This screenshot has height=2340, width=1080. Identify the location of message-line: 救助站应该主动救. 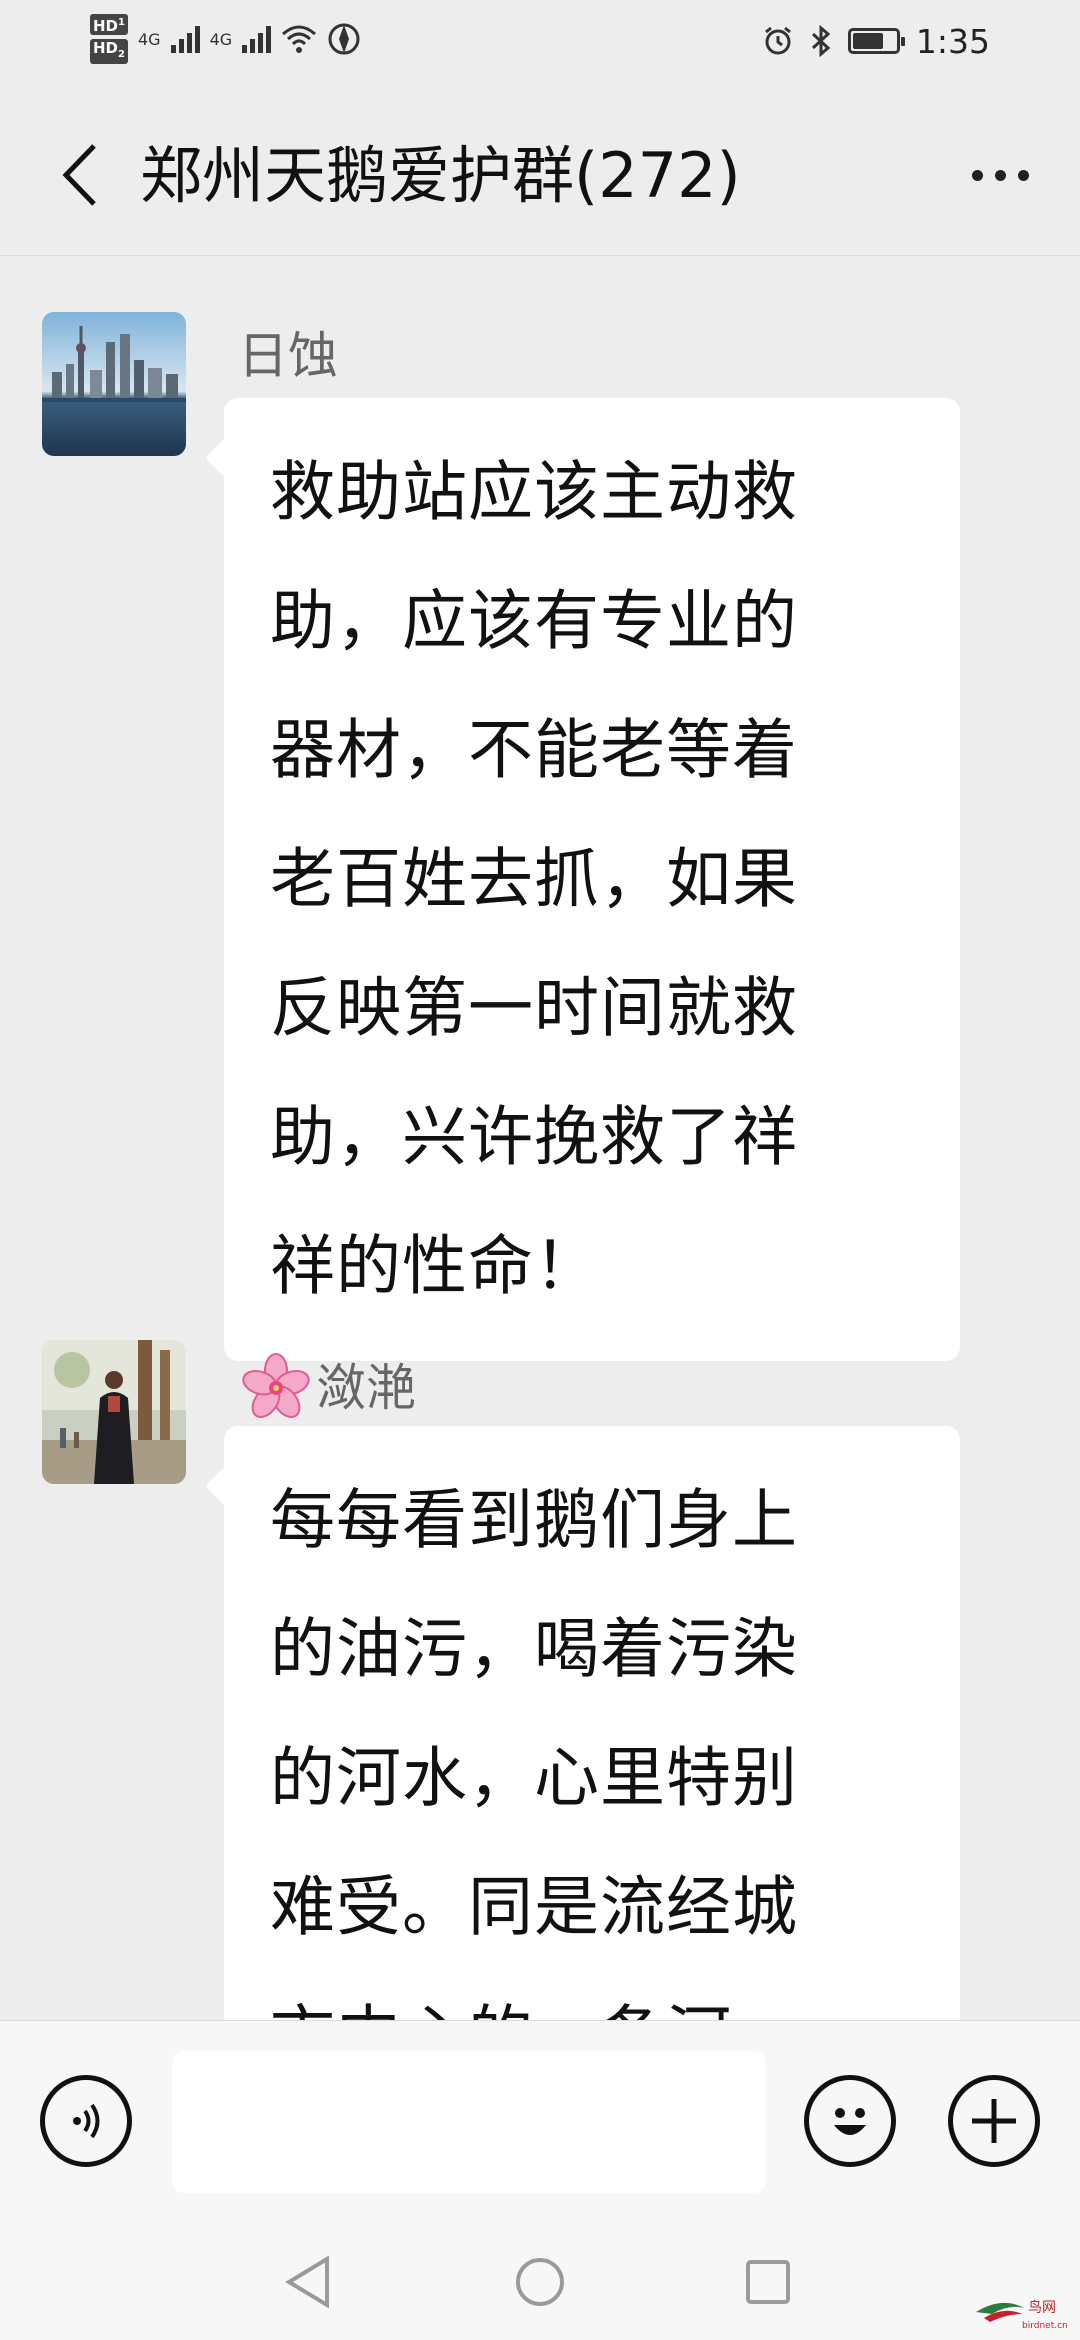
(534, 492).